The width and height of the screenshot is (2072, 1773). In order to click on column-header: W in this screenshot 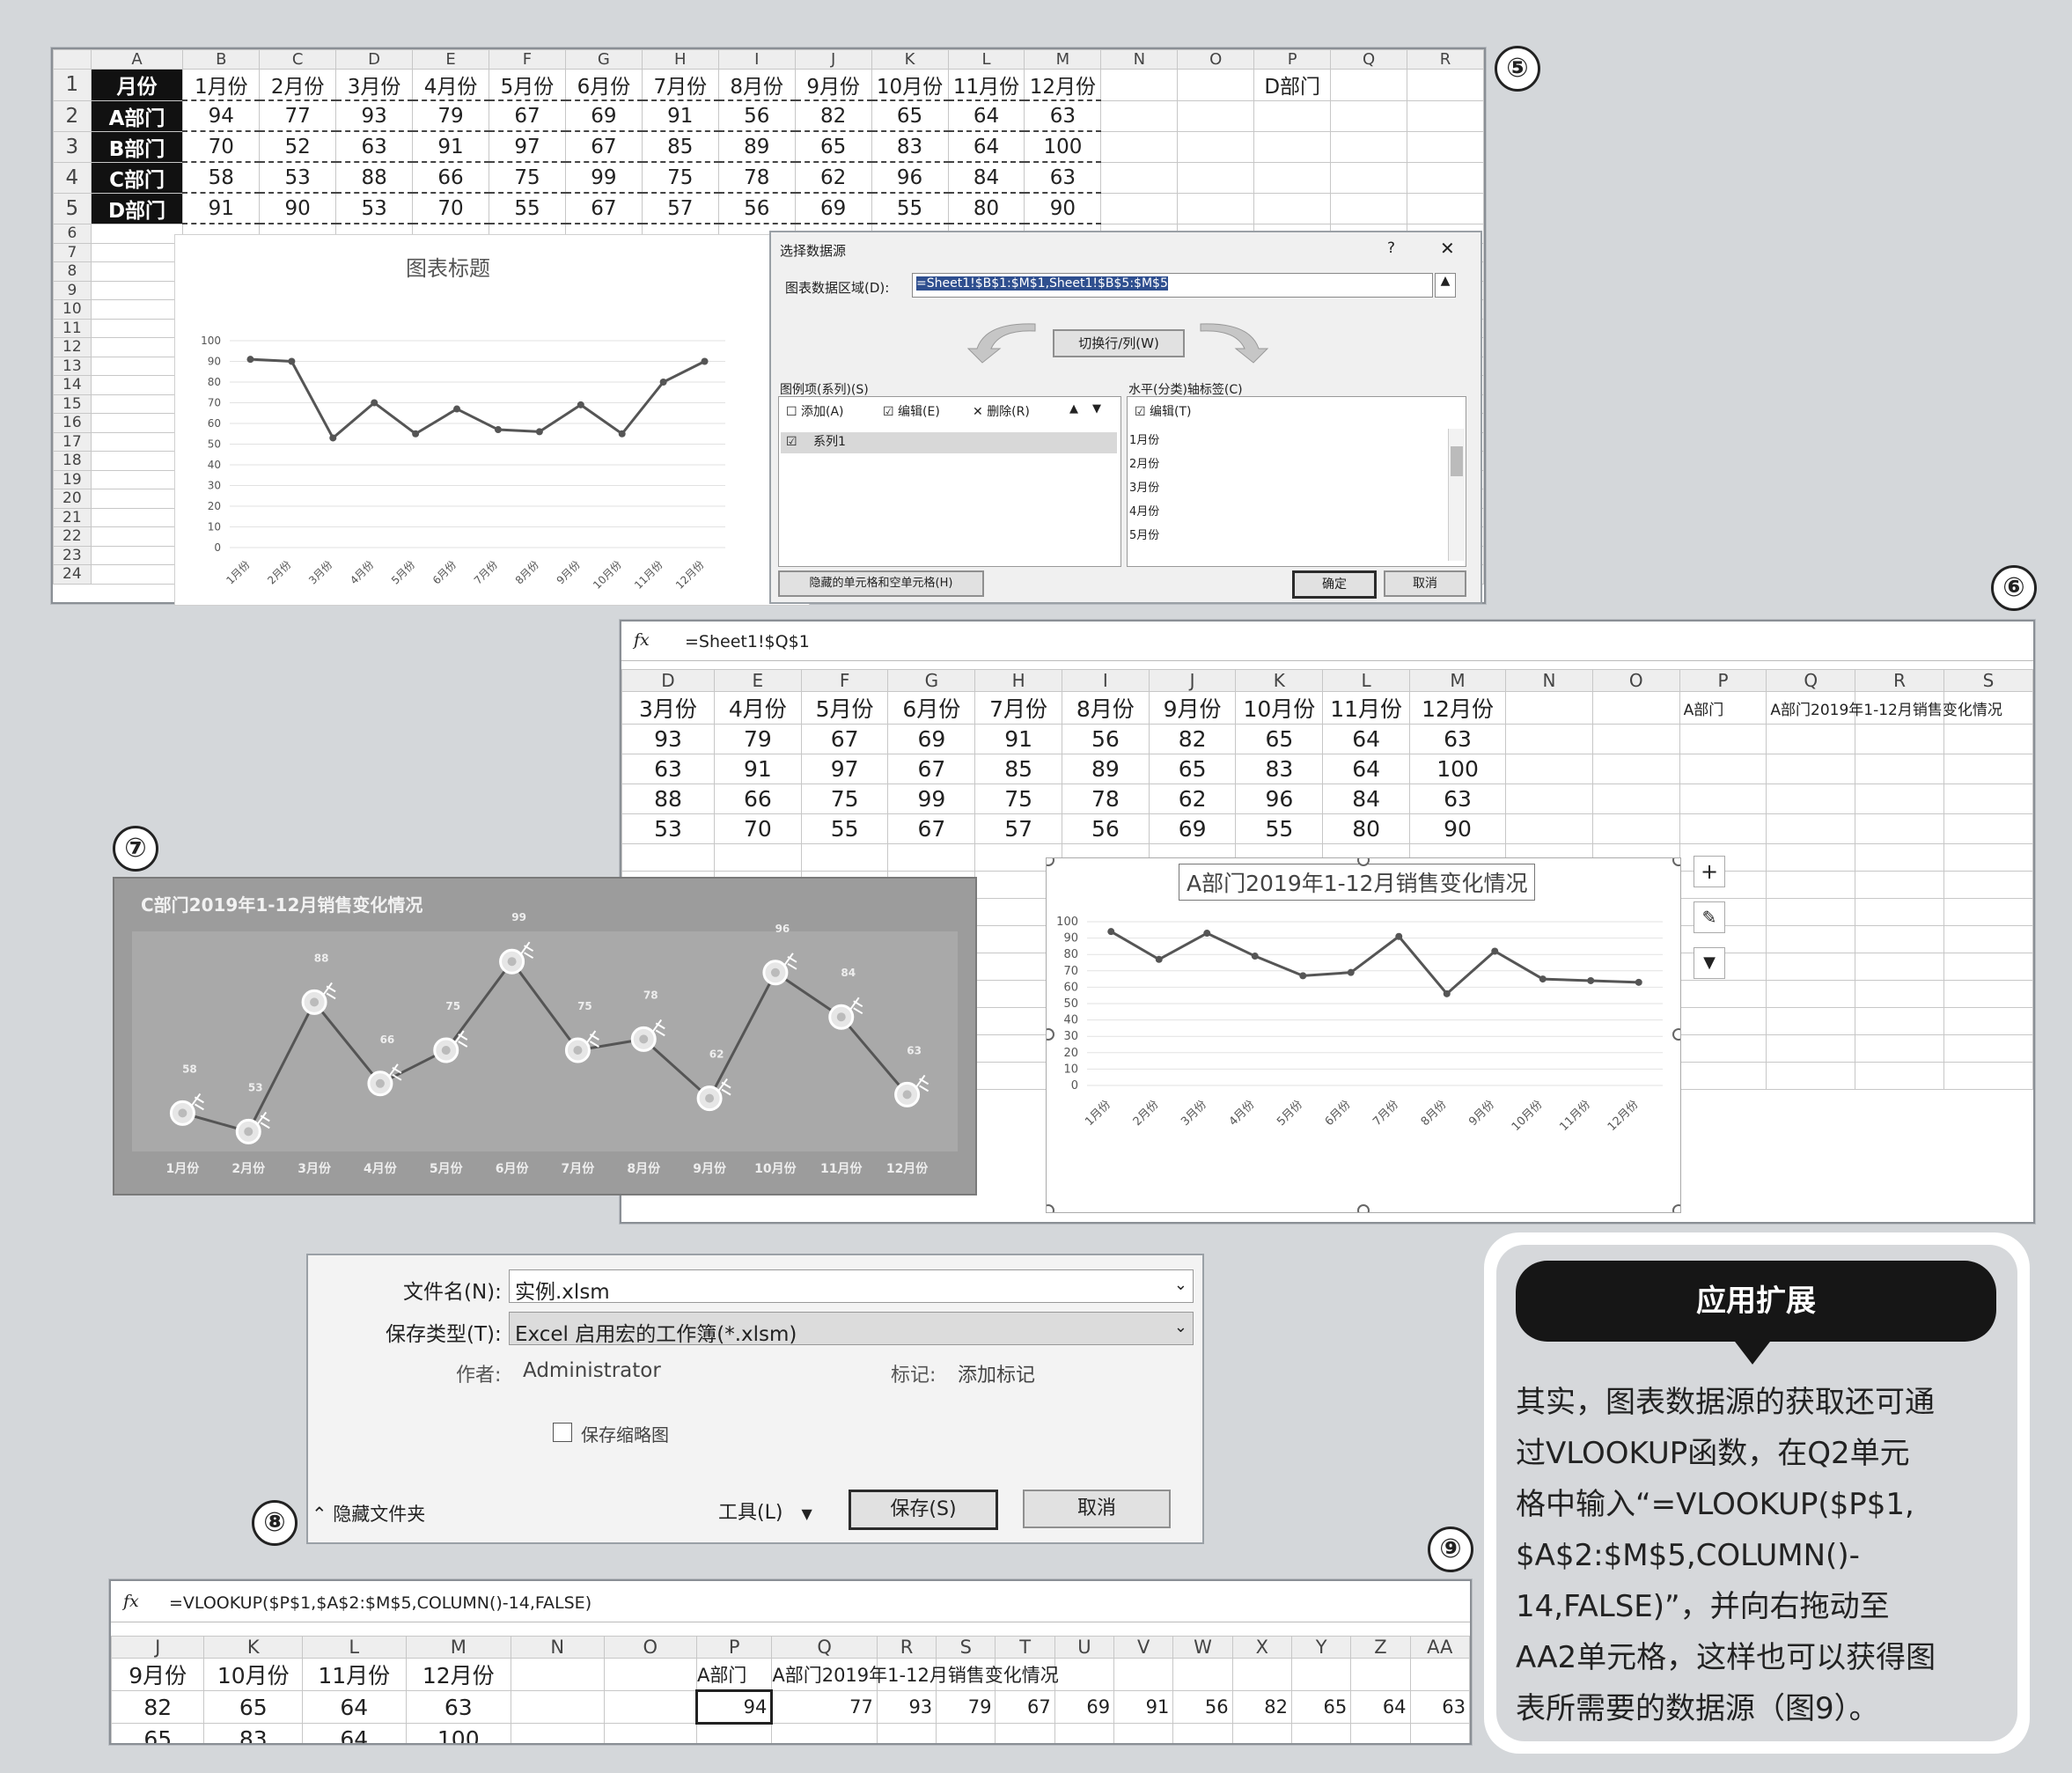, I will do `click(1202, 1647)`.